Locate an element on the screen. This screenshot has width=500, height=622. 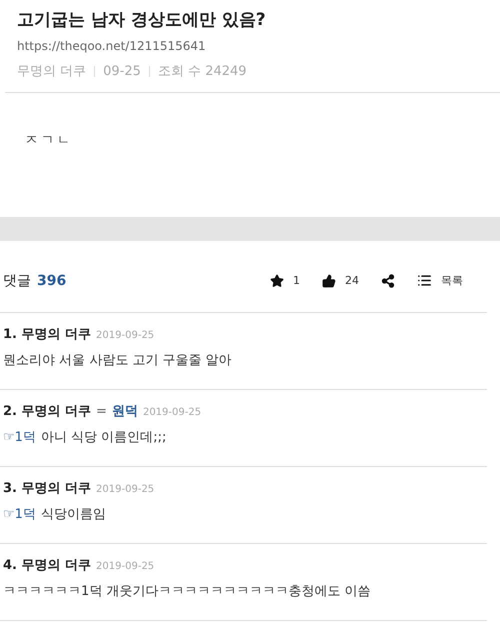
equals-sign: = is located at coordinates (101, 411).